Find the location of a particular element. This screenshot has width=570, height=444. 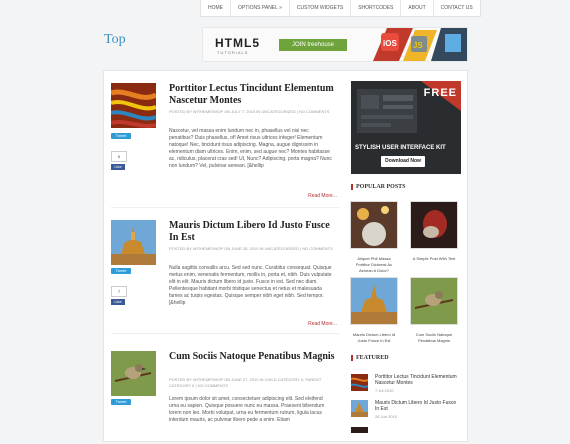

featured-heading: FEATURED is located at coordinates (370, 358).